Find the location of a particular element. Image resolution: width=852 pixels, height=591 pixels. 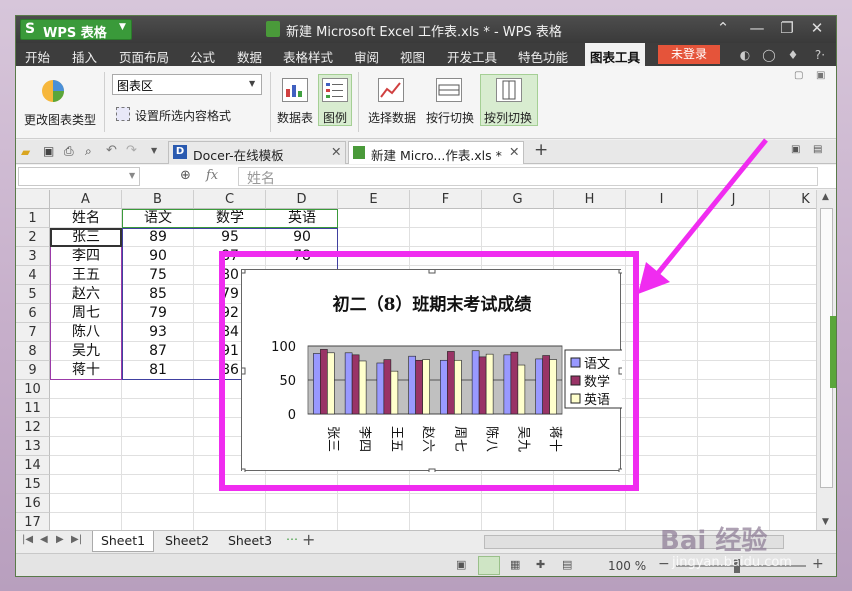

switch-column-icon is located at coordinates (509, 90).